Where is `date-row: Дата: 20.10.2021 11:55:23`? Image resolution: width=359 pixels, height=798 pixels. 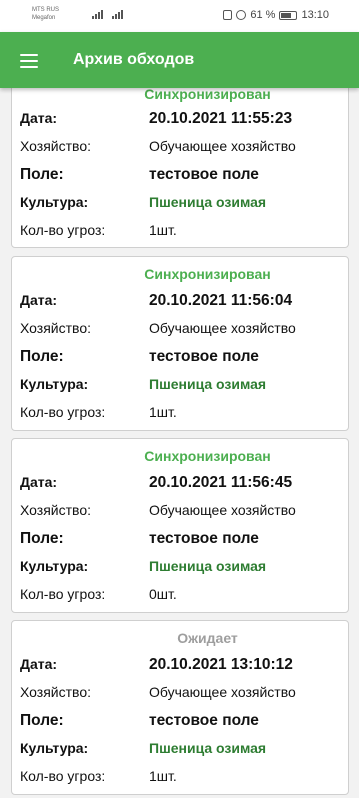
date-row: Дата: 20.10.2021 11:55:23 is located at coordinates (180, 120).